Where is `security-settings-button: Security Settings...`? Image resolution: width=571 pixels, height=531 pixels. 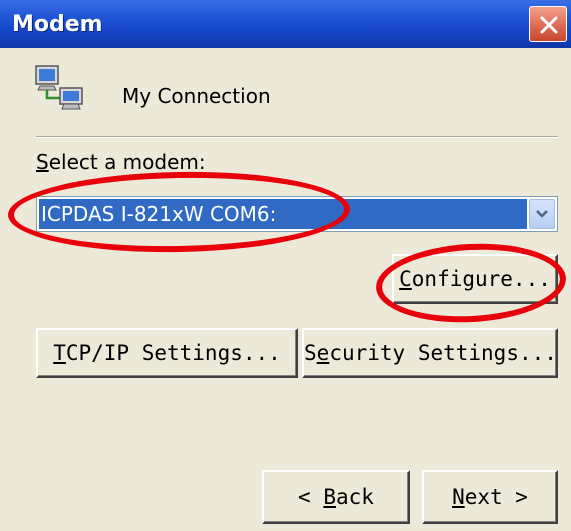
security-settings-button: Security Settings... is located at coordinates (430, 353).